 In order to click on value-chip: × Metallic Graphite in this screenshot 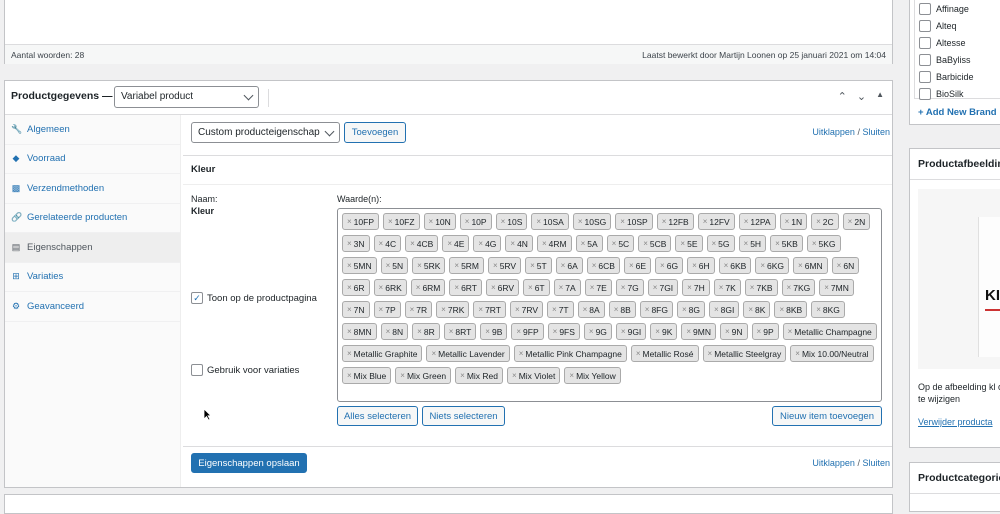, I will do `click(382, 353)`.